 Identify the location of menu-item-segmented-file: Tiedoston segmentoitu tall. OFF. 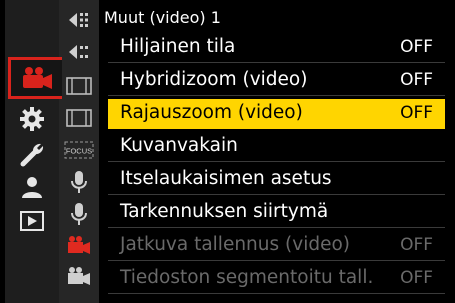
(276, 279).